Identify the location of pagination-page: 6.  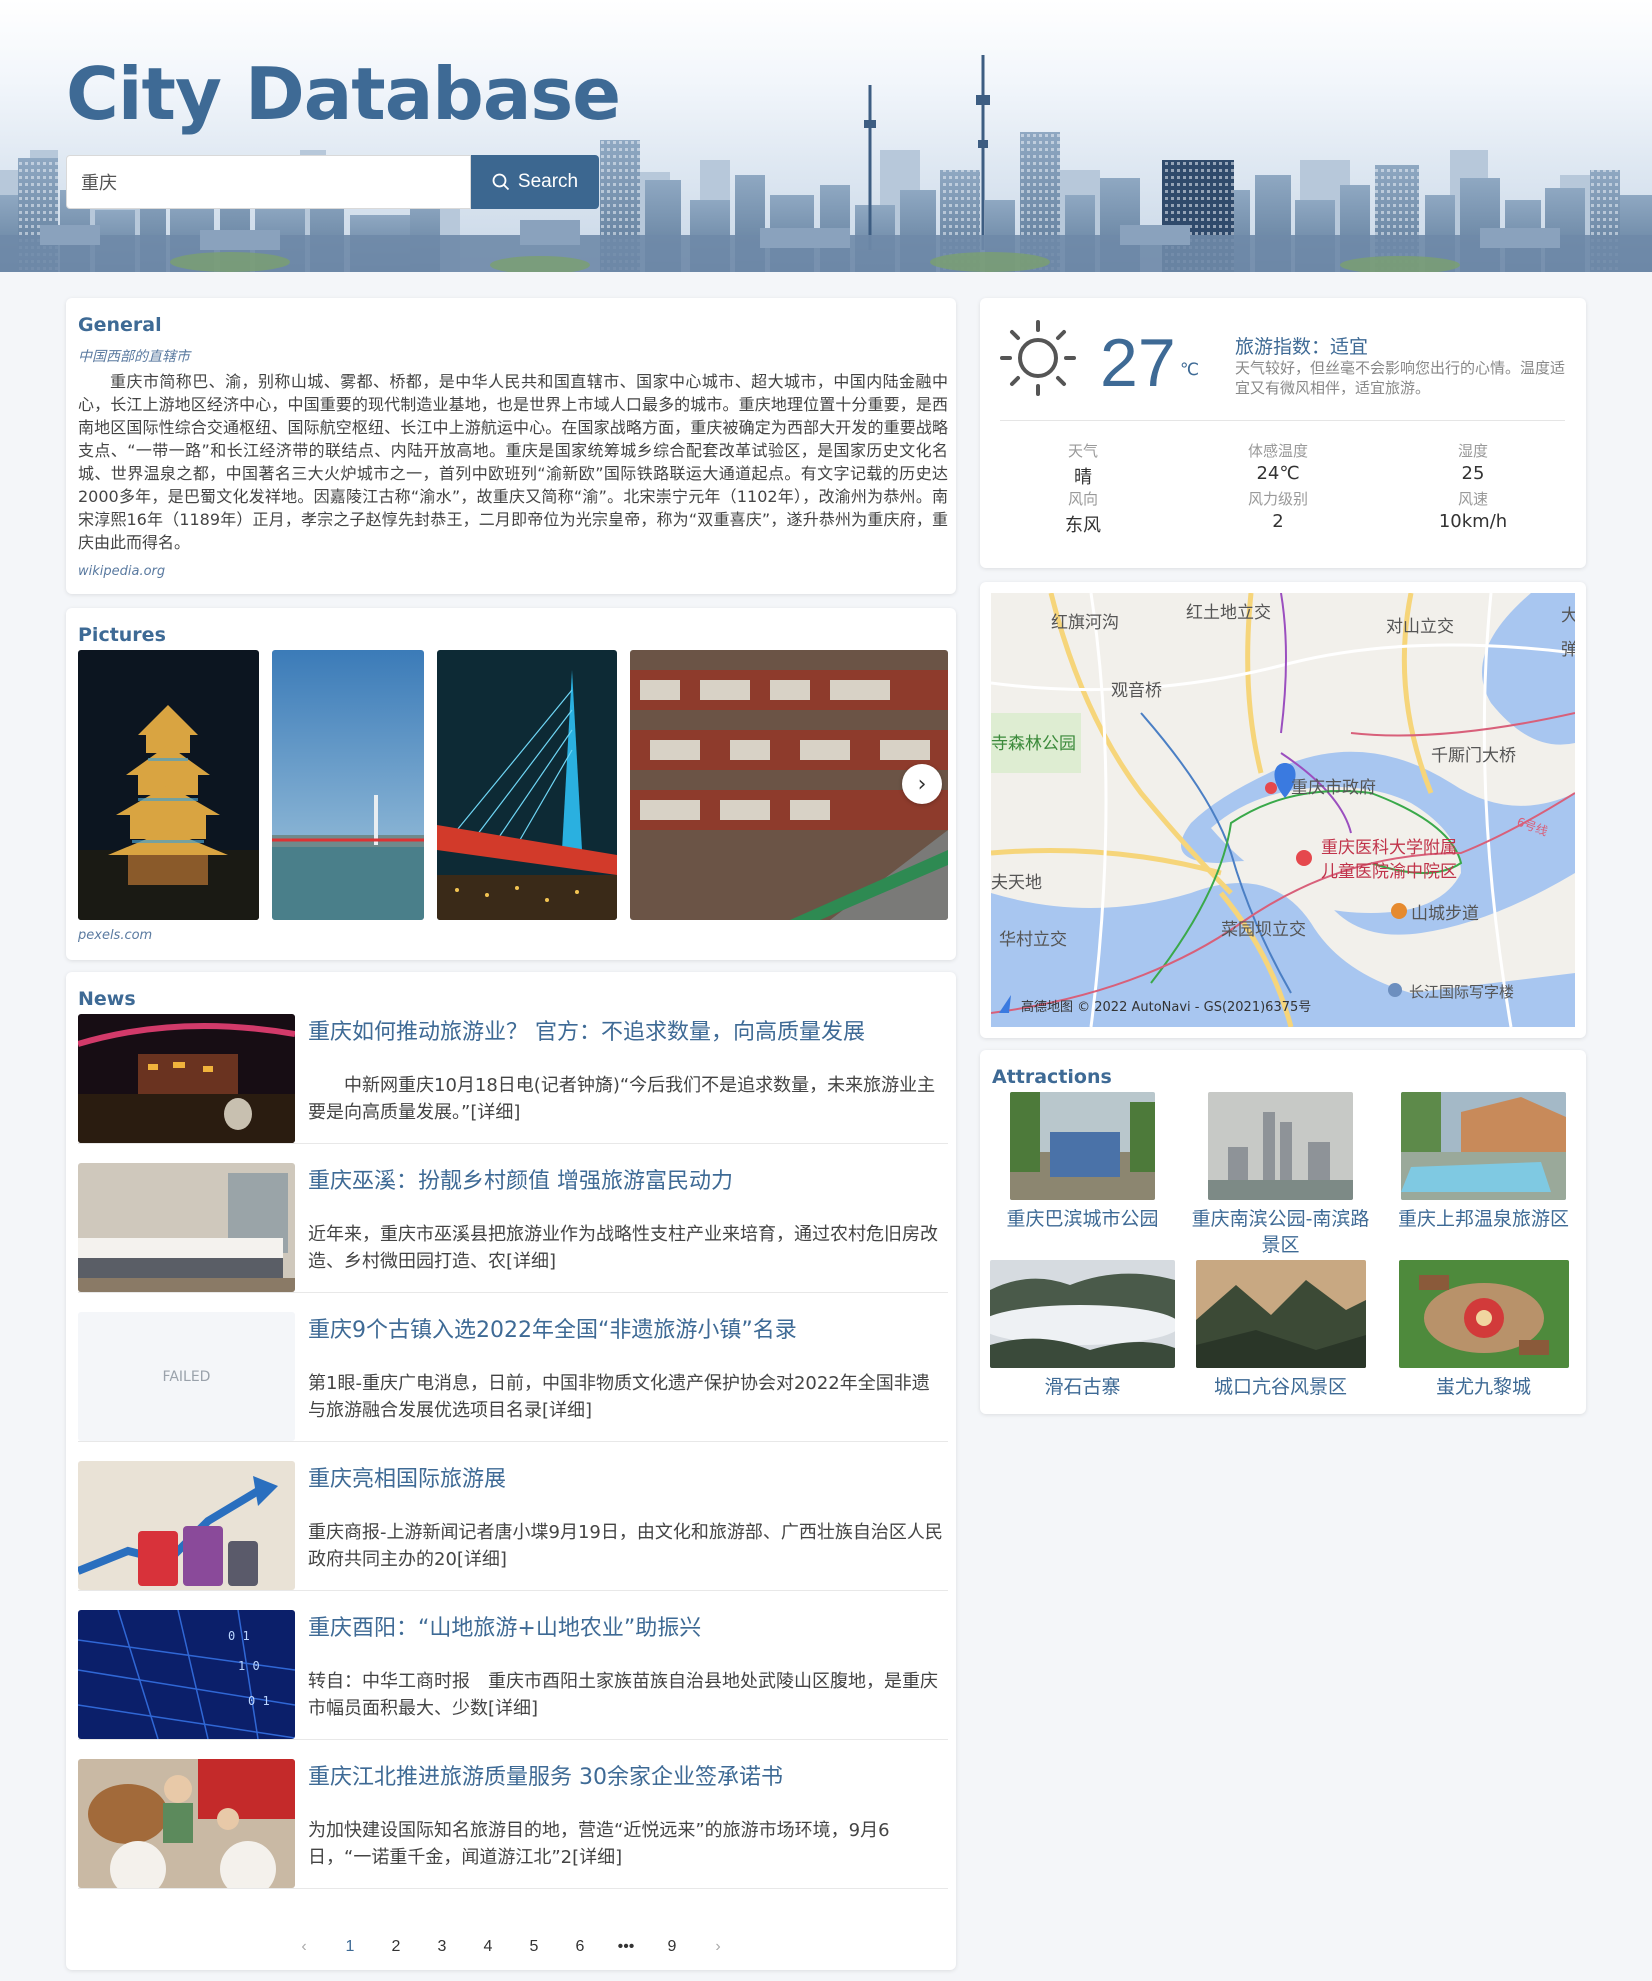
(580, 1947).